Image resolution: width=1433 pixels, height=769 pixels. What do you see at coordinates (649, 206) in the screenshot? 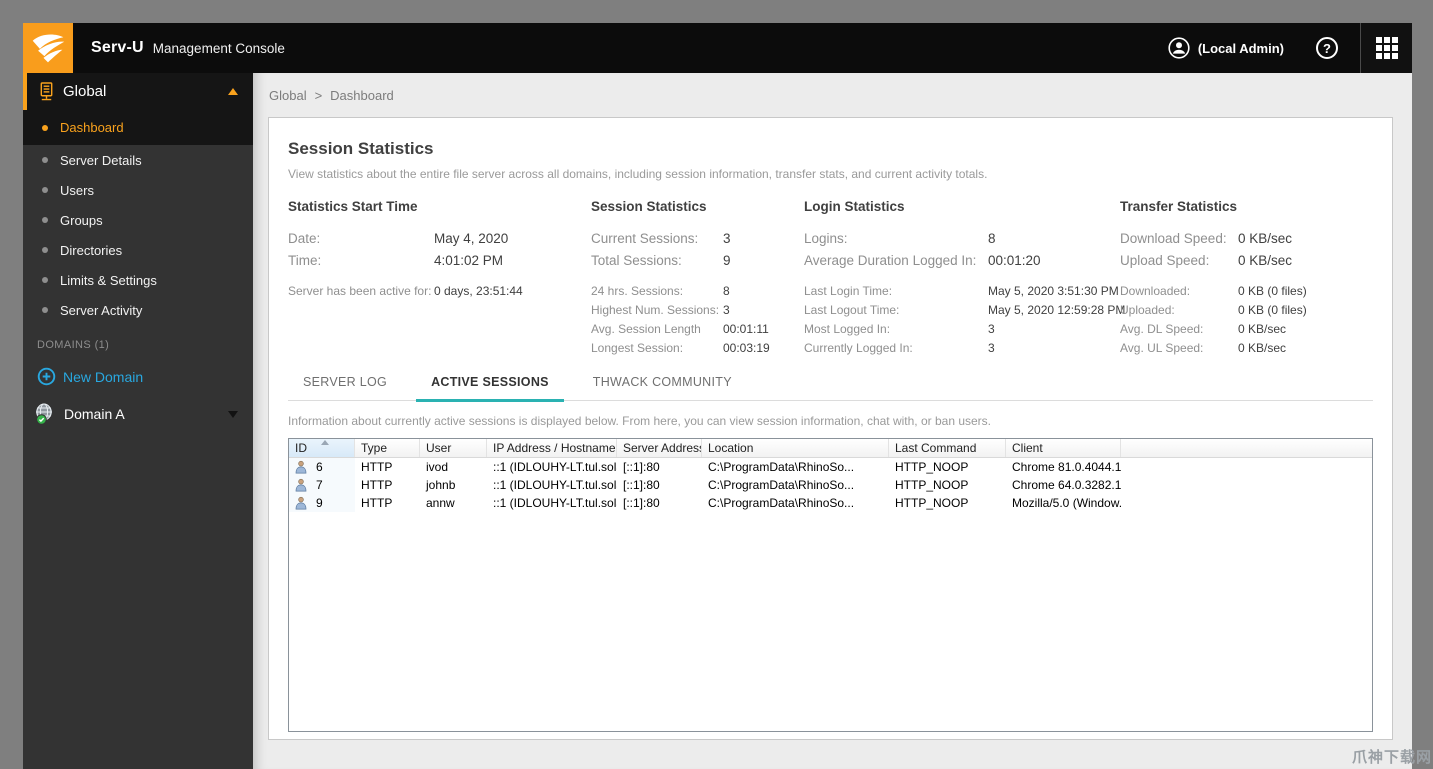
I see `stat-column-header: Session Statistics` at bounding box center [649, 206].